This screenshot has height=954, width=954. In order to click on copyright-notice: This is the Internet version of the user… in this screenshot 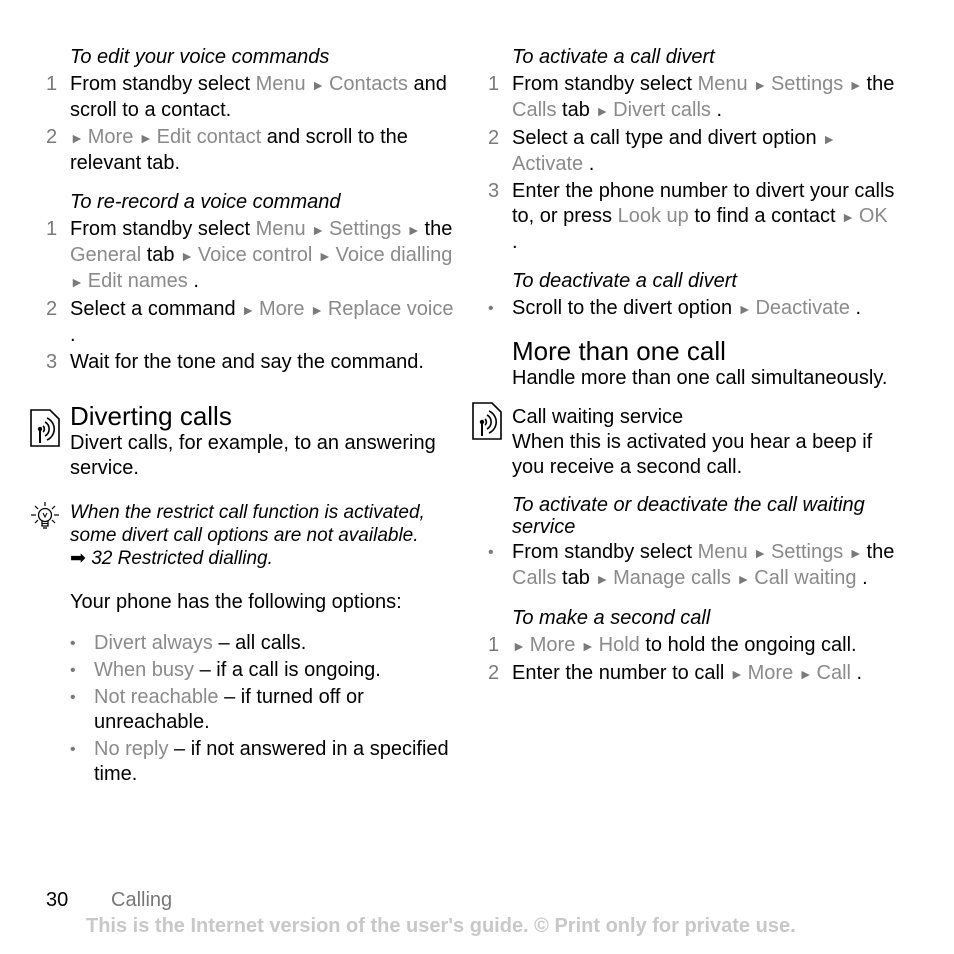, I will do `click(441, 926)`.